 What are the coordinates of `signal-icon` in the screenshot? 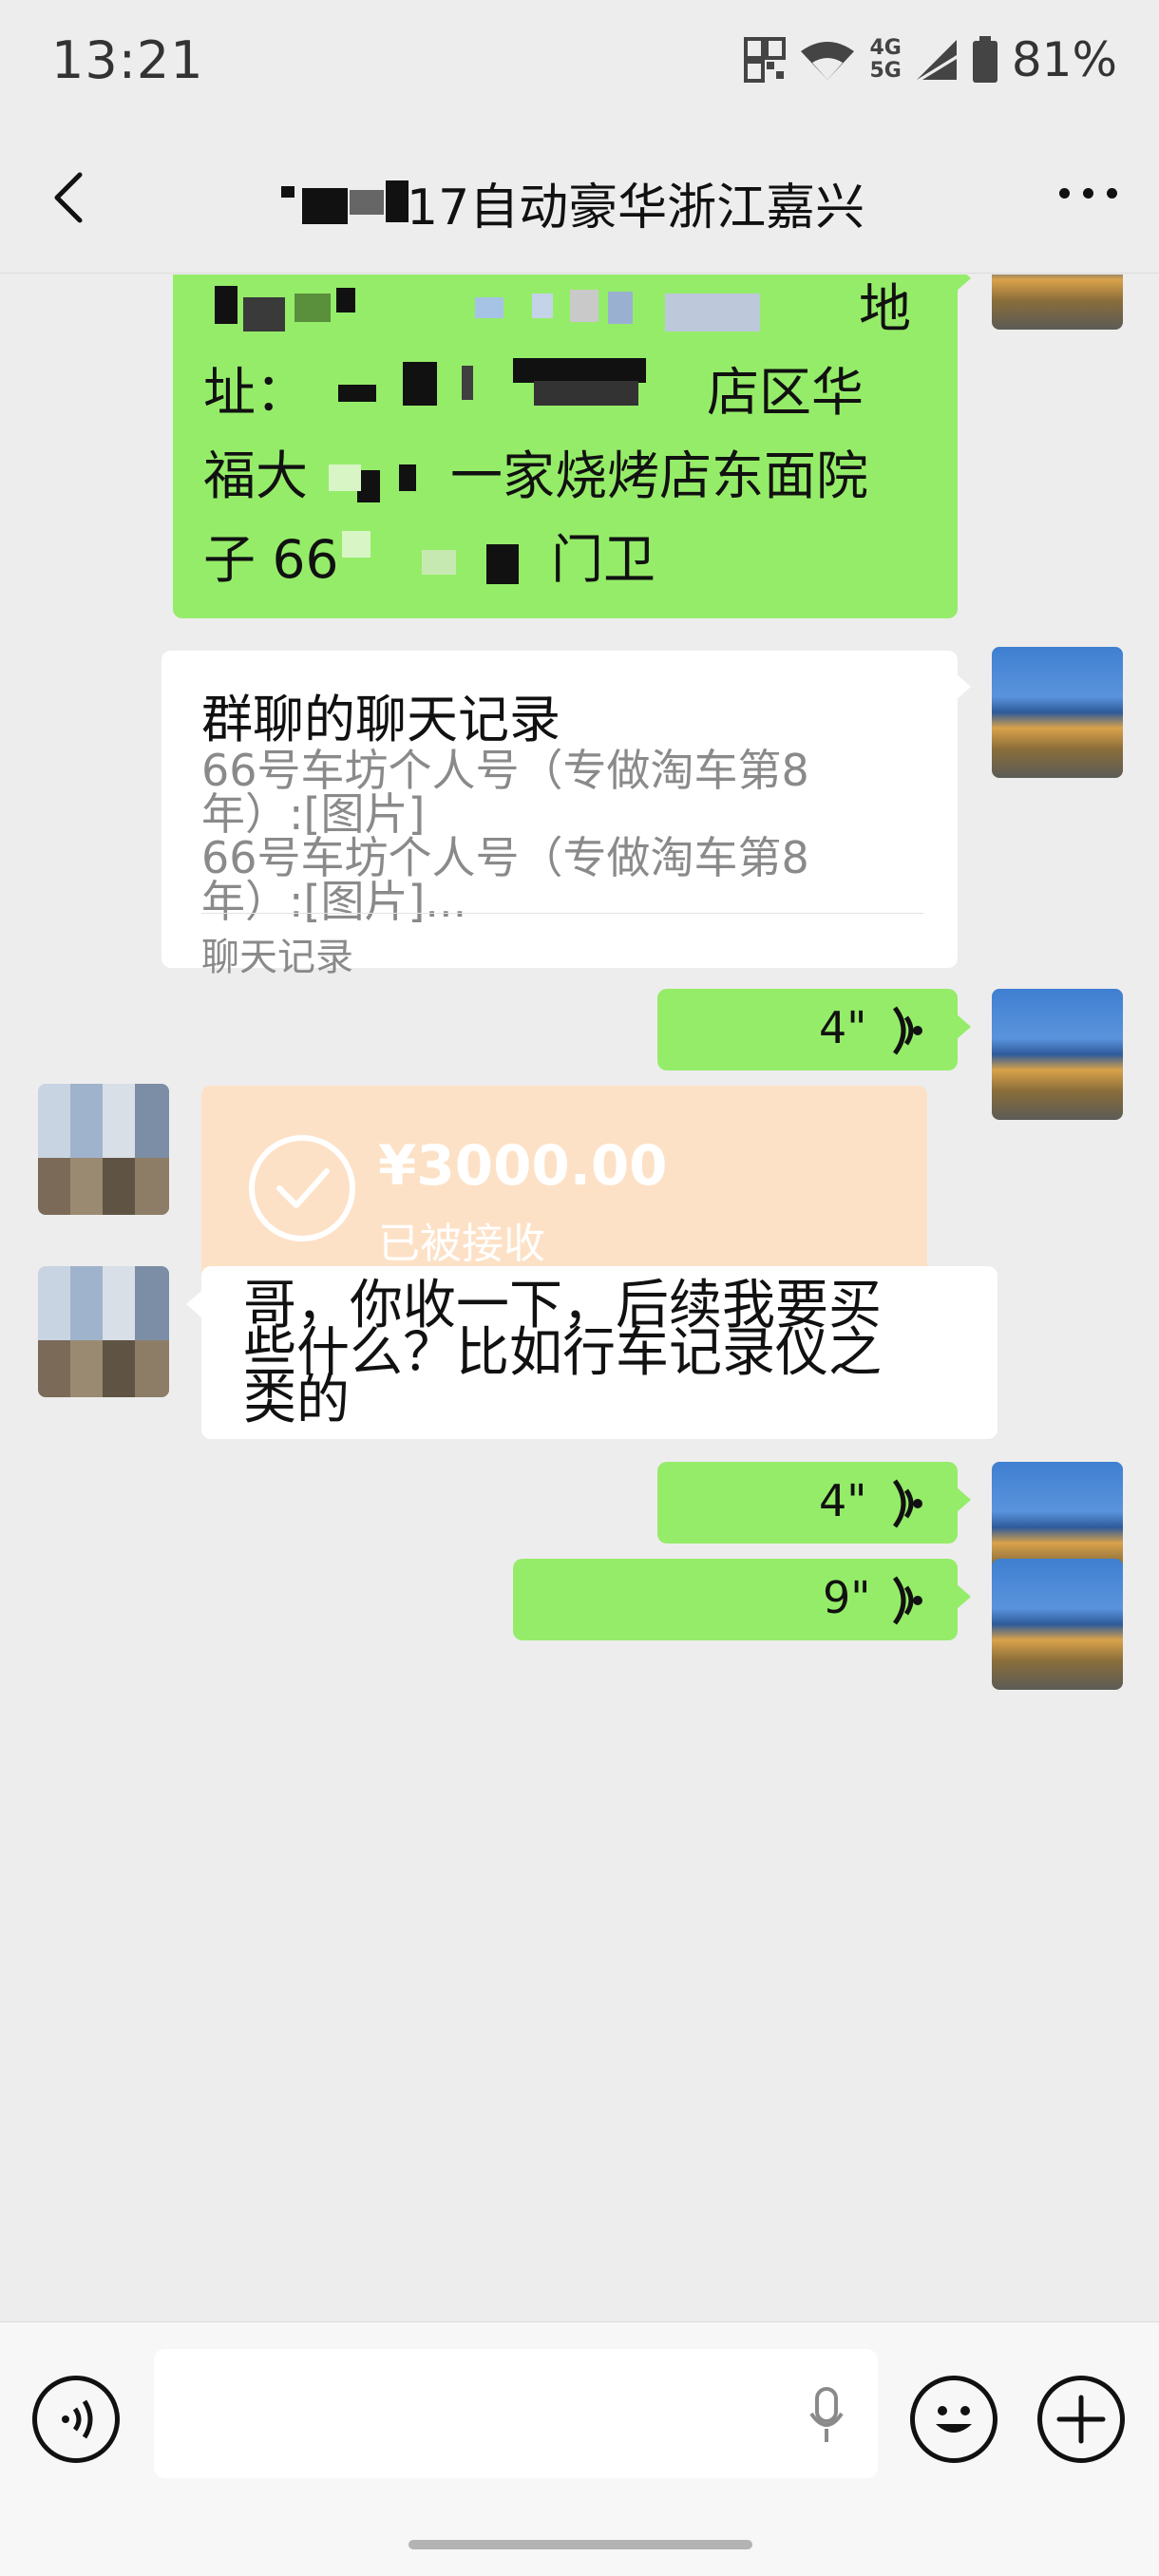 It's located at (936, 60).